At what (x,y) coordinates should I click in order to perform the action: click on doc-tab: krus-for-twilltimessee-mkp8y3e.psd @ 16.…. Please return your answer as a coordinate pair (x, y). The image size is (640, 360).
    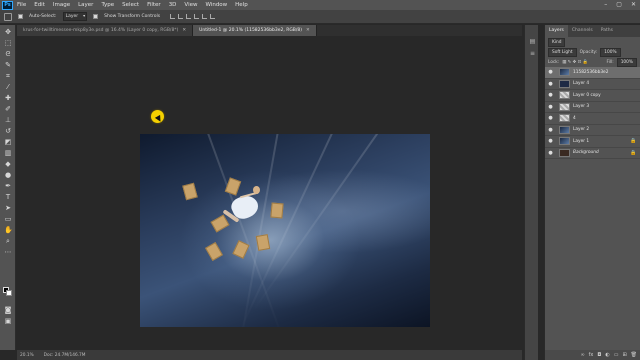
    Looking at the image, I should click on (105, 30).